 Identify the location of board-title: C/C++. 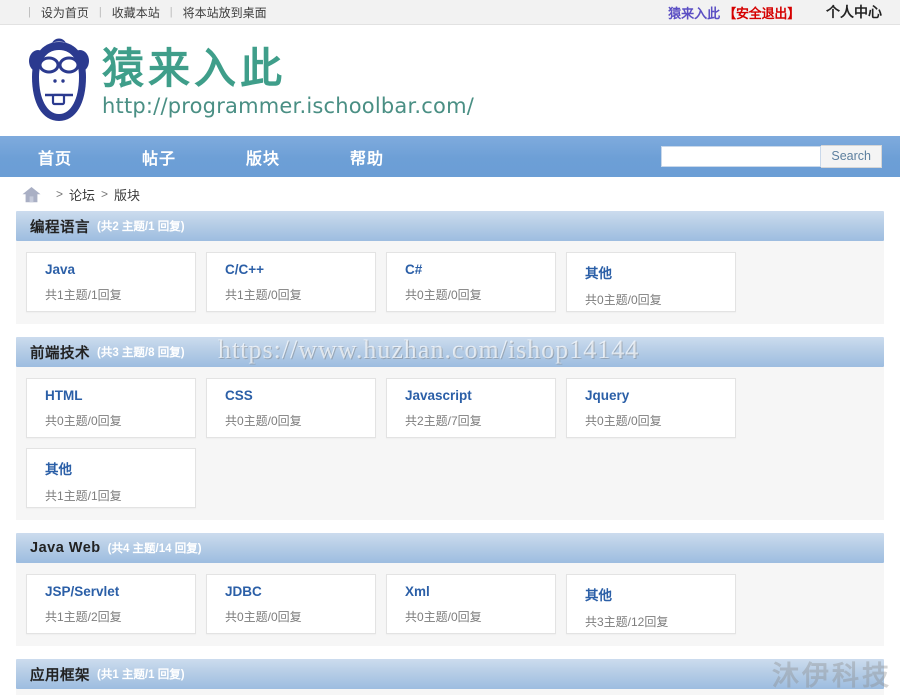
(245, 269).